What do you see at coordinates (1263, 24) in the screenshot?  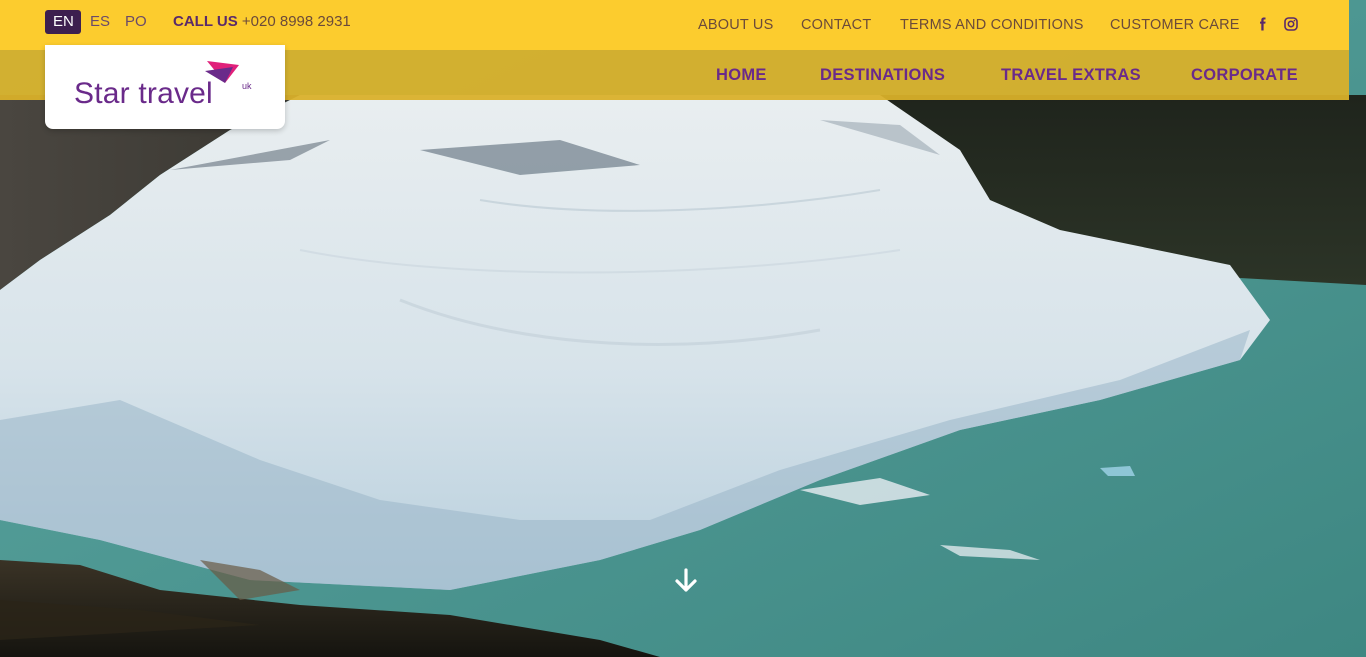 I see `facebook-icon` at bounding box center [1263, 24].